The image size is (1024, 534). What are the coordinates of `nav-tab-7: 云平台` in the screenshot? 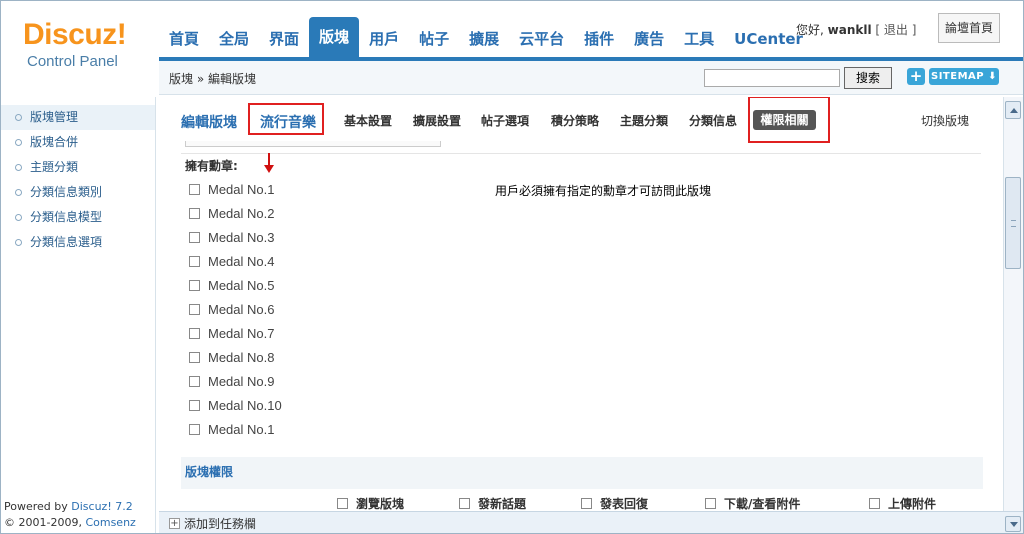 It's located at (541, 39).